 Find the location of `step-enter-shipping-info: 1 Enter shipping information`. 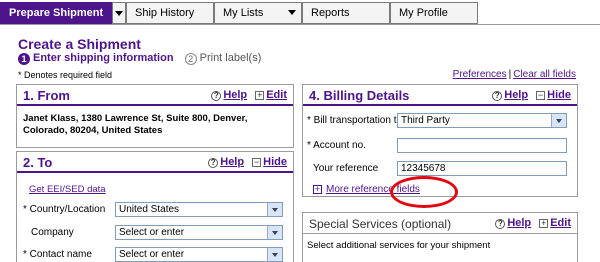

step-enter-shipping-info: 1 Enter shipping information is located at coordinates (96, 58).